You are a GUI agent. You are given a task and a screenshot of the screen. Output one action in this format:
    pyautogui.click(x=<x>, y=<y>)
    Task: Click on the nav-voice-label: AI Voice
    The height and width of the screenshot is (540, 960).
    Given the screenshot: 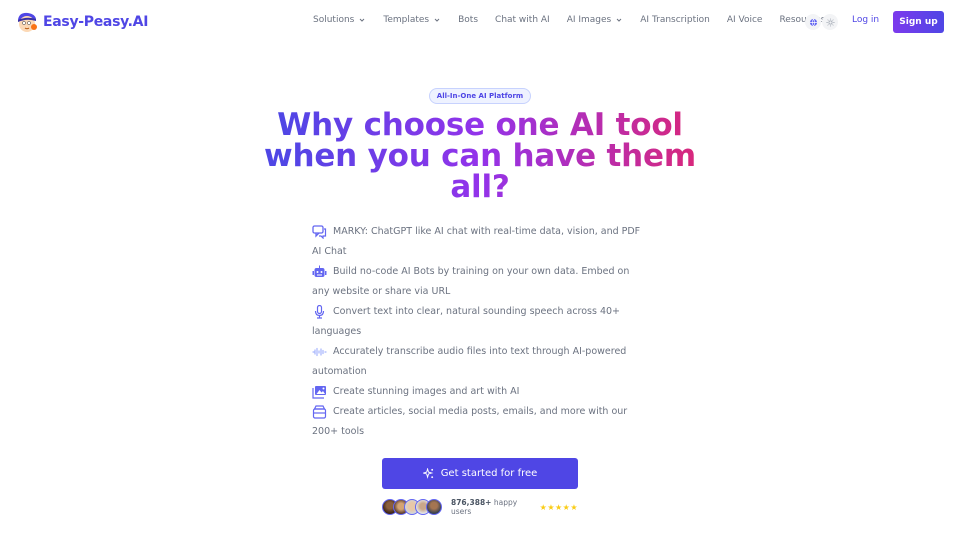 What is the action you would take?
    pyautogui.click(x=744, y=20)
    